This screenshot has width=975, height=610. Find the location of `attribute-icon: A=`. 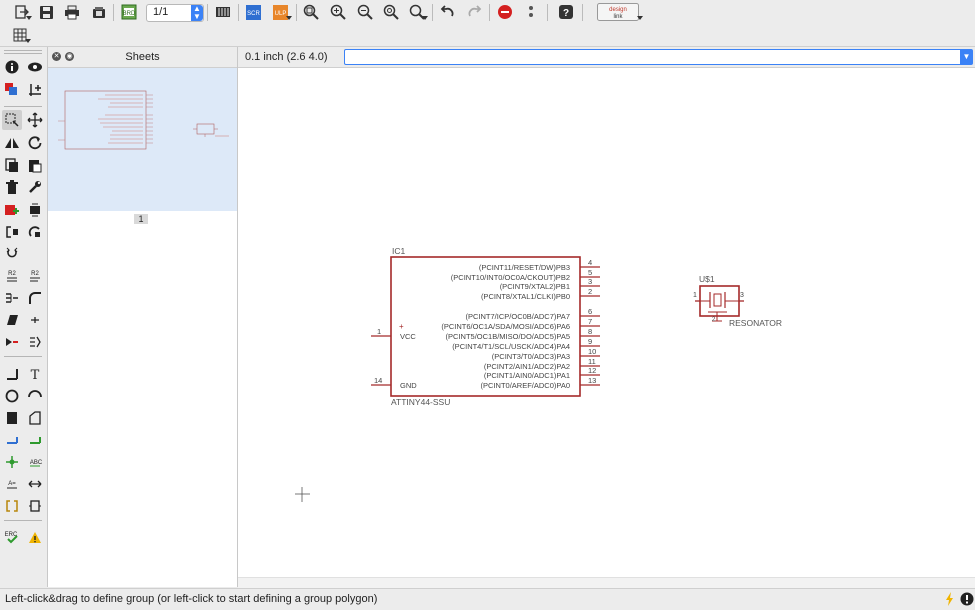

attribute-icon: A= is located at coordinates (12, 484).